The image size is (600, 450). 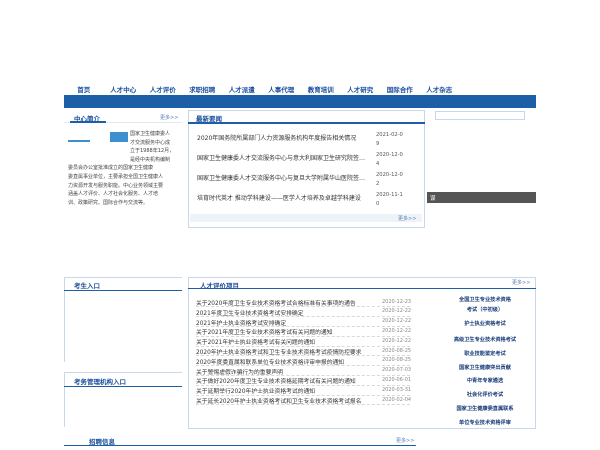 I want to click on project-link: 国家卫生健康突出贡献, so click(x=485, y=367).